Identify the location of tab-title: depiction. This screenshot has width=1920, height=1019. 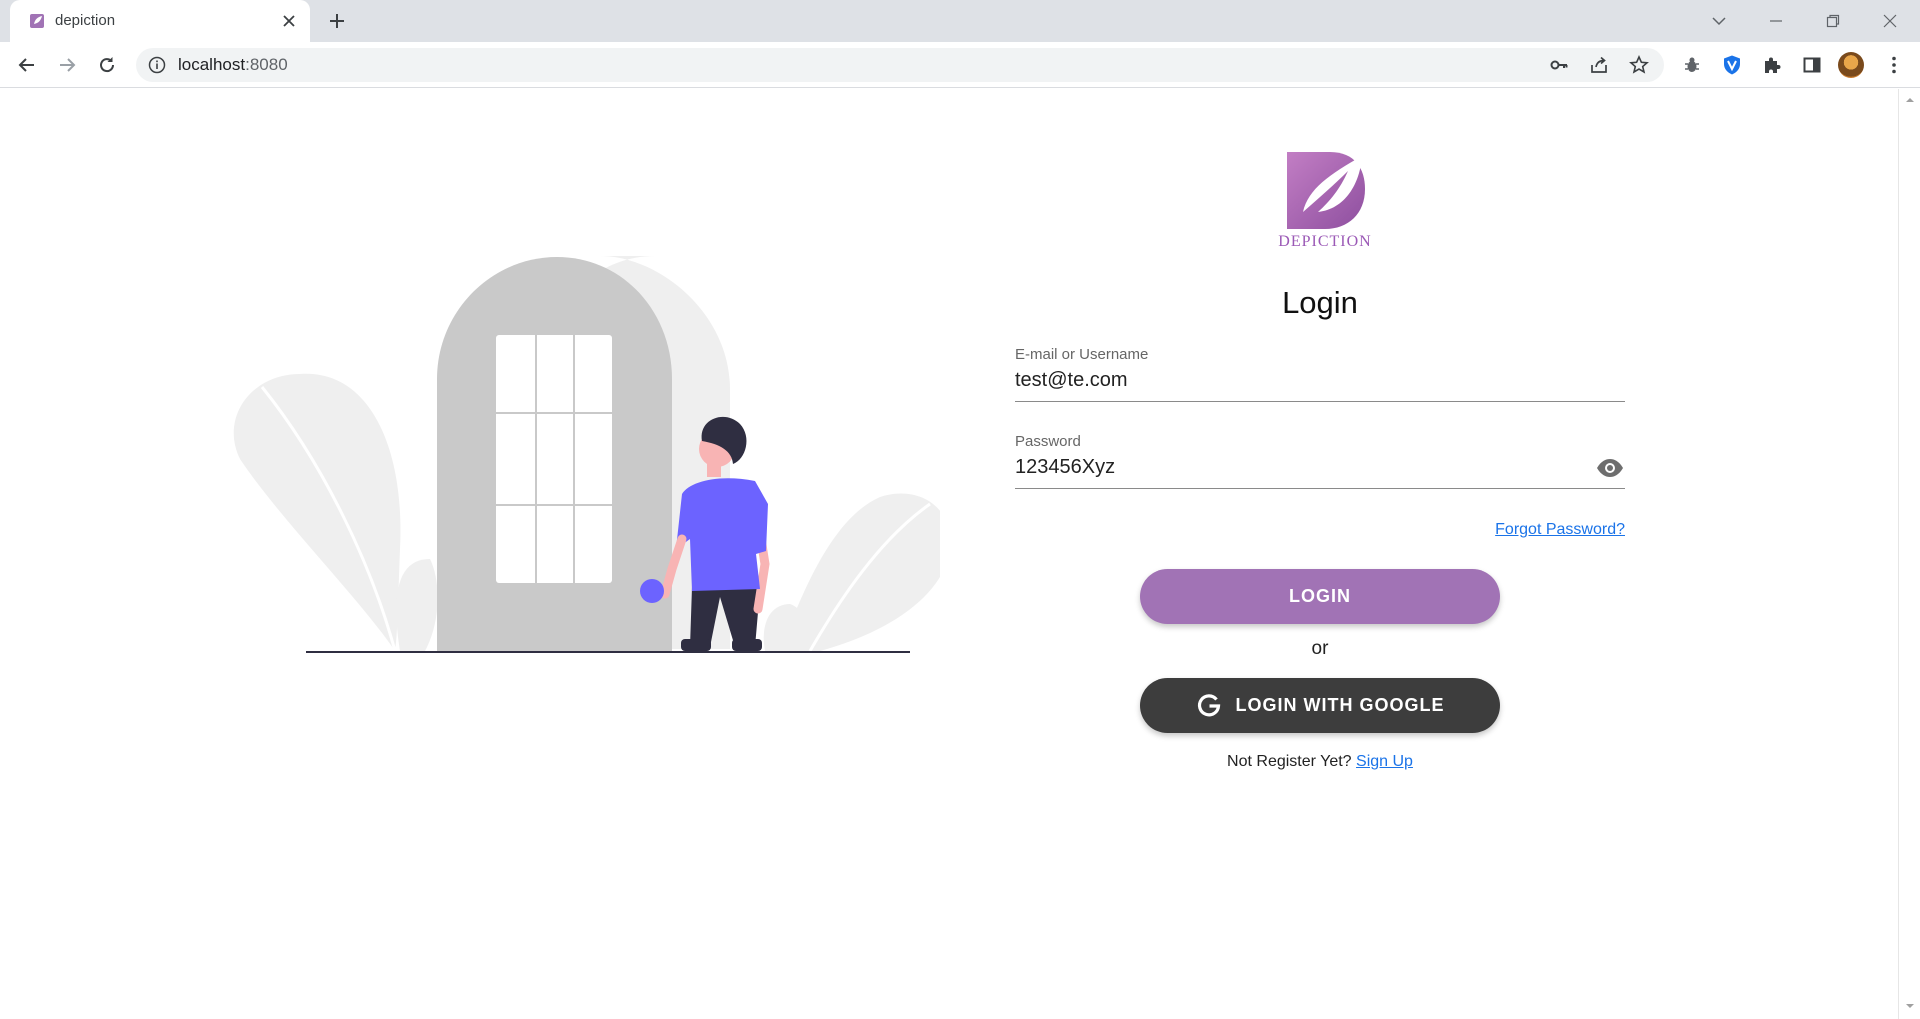
(85, 20).